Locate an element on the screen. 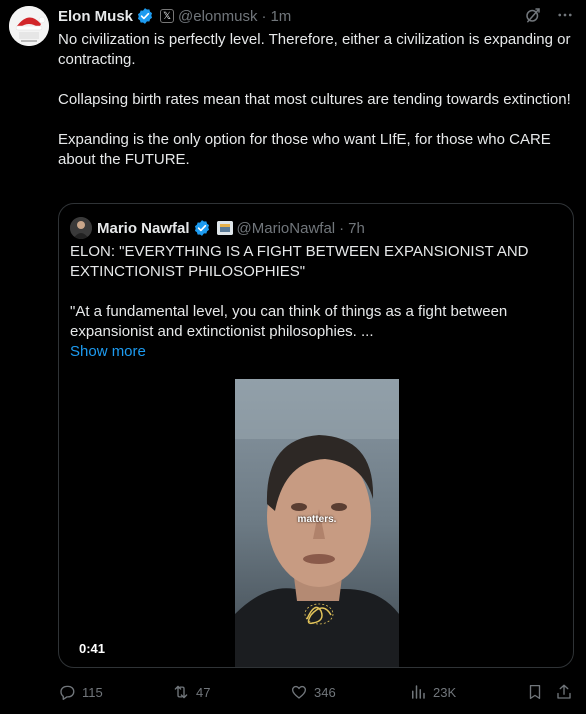  share-icon is located at coordinates (564, 691).